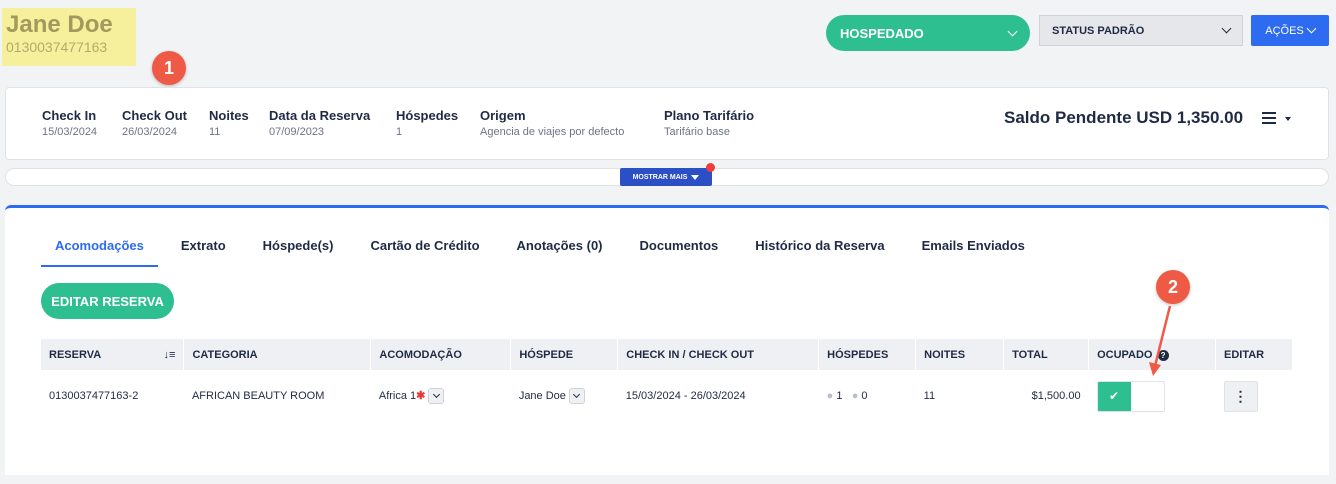 The width and height of the screenshot is (1336, 484). Describe the element at coordinates (69, 124) in the screenshot. I see `check-in-info: Check In 15/03/2024` at that location.